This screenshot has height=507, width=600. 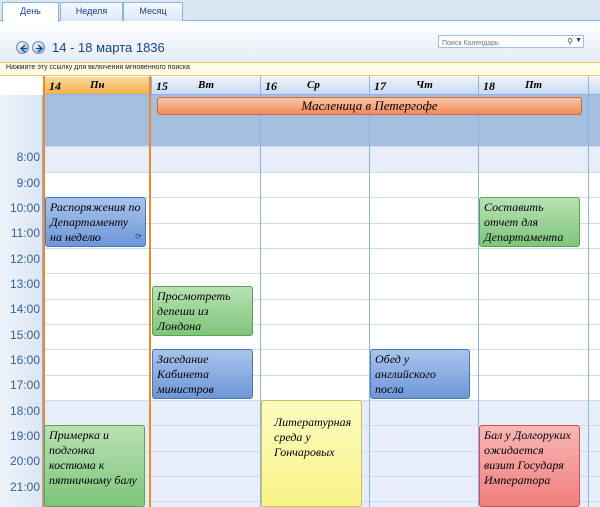 I want to click on forward-button, so click(x=38, y=47).